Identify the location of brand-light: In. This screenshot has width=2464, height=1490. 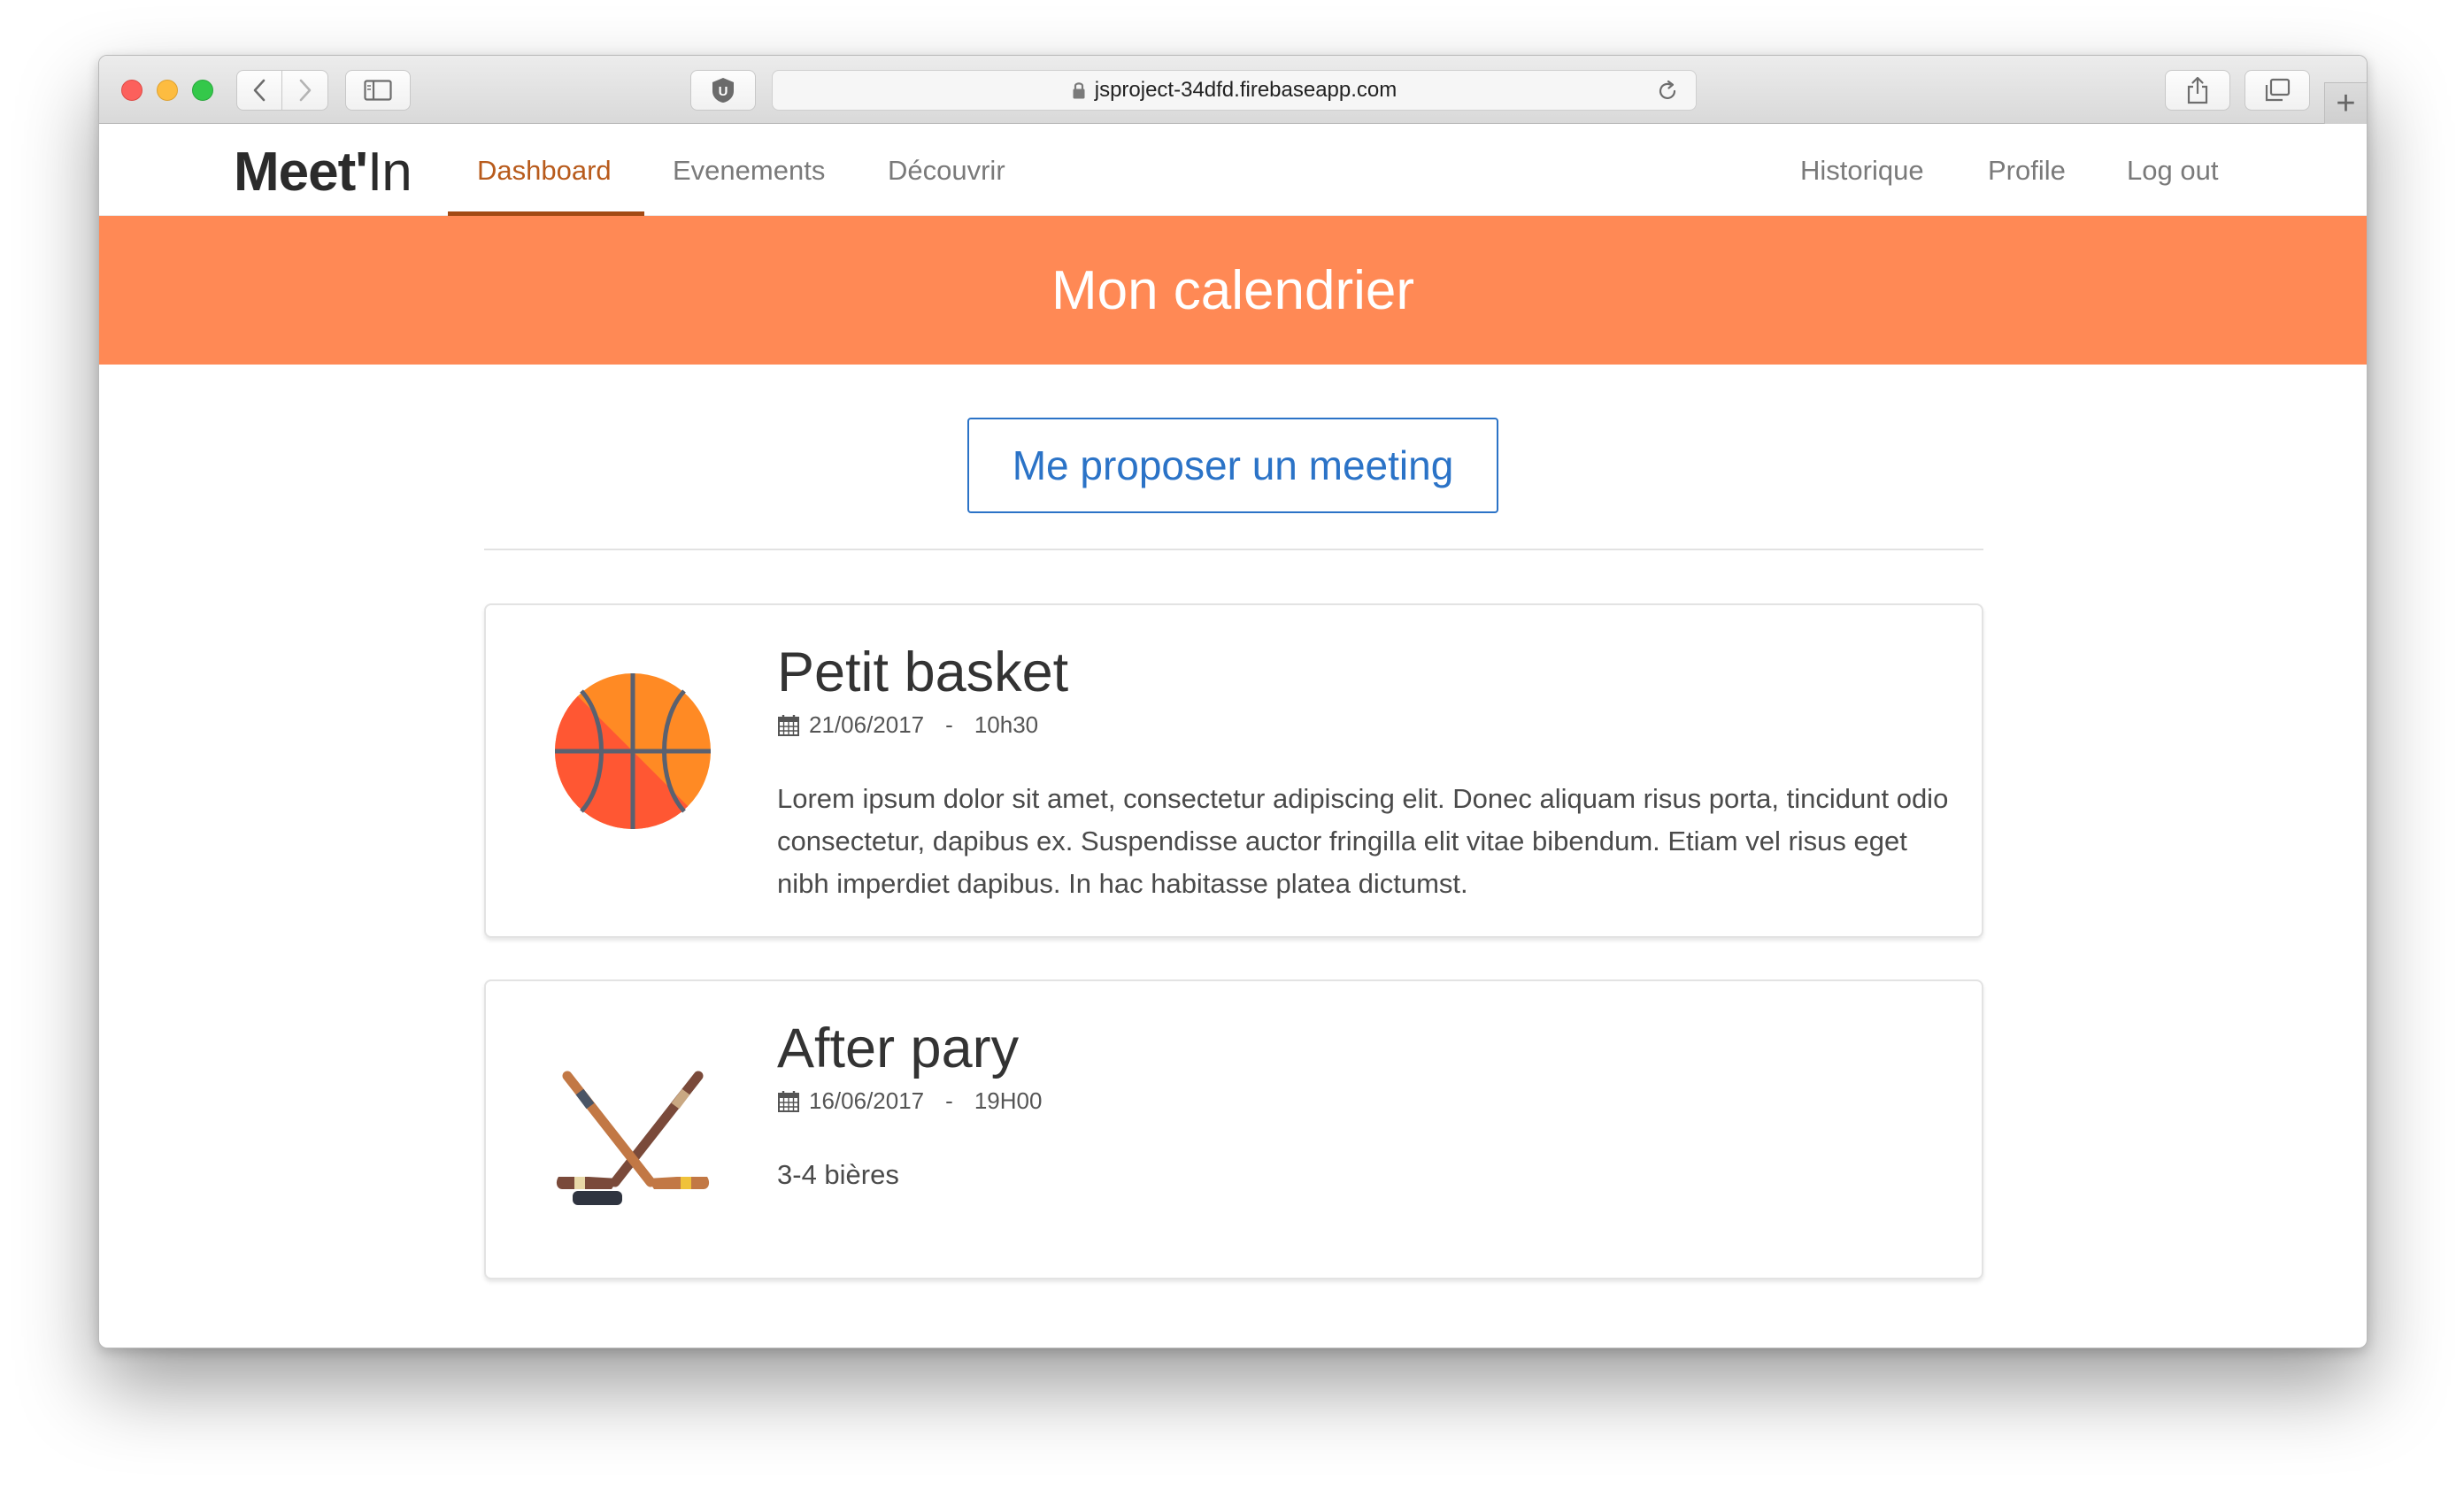
(389, 172).